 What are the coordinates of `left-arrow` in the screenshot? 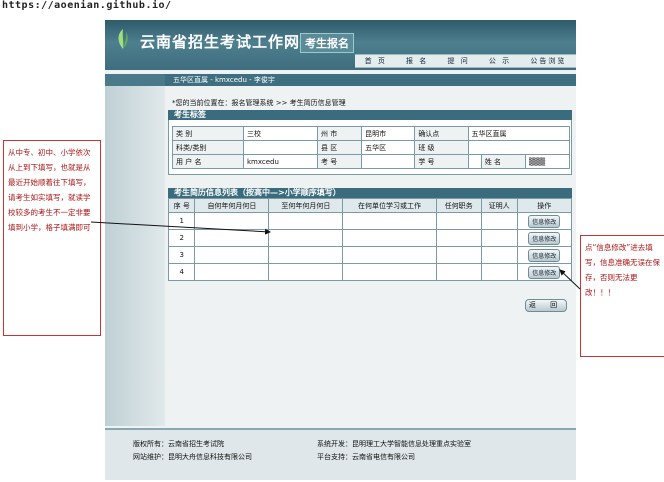 It's located at (180, 228).